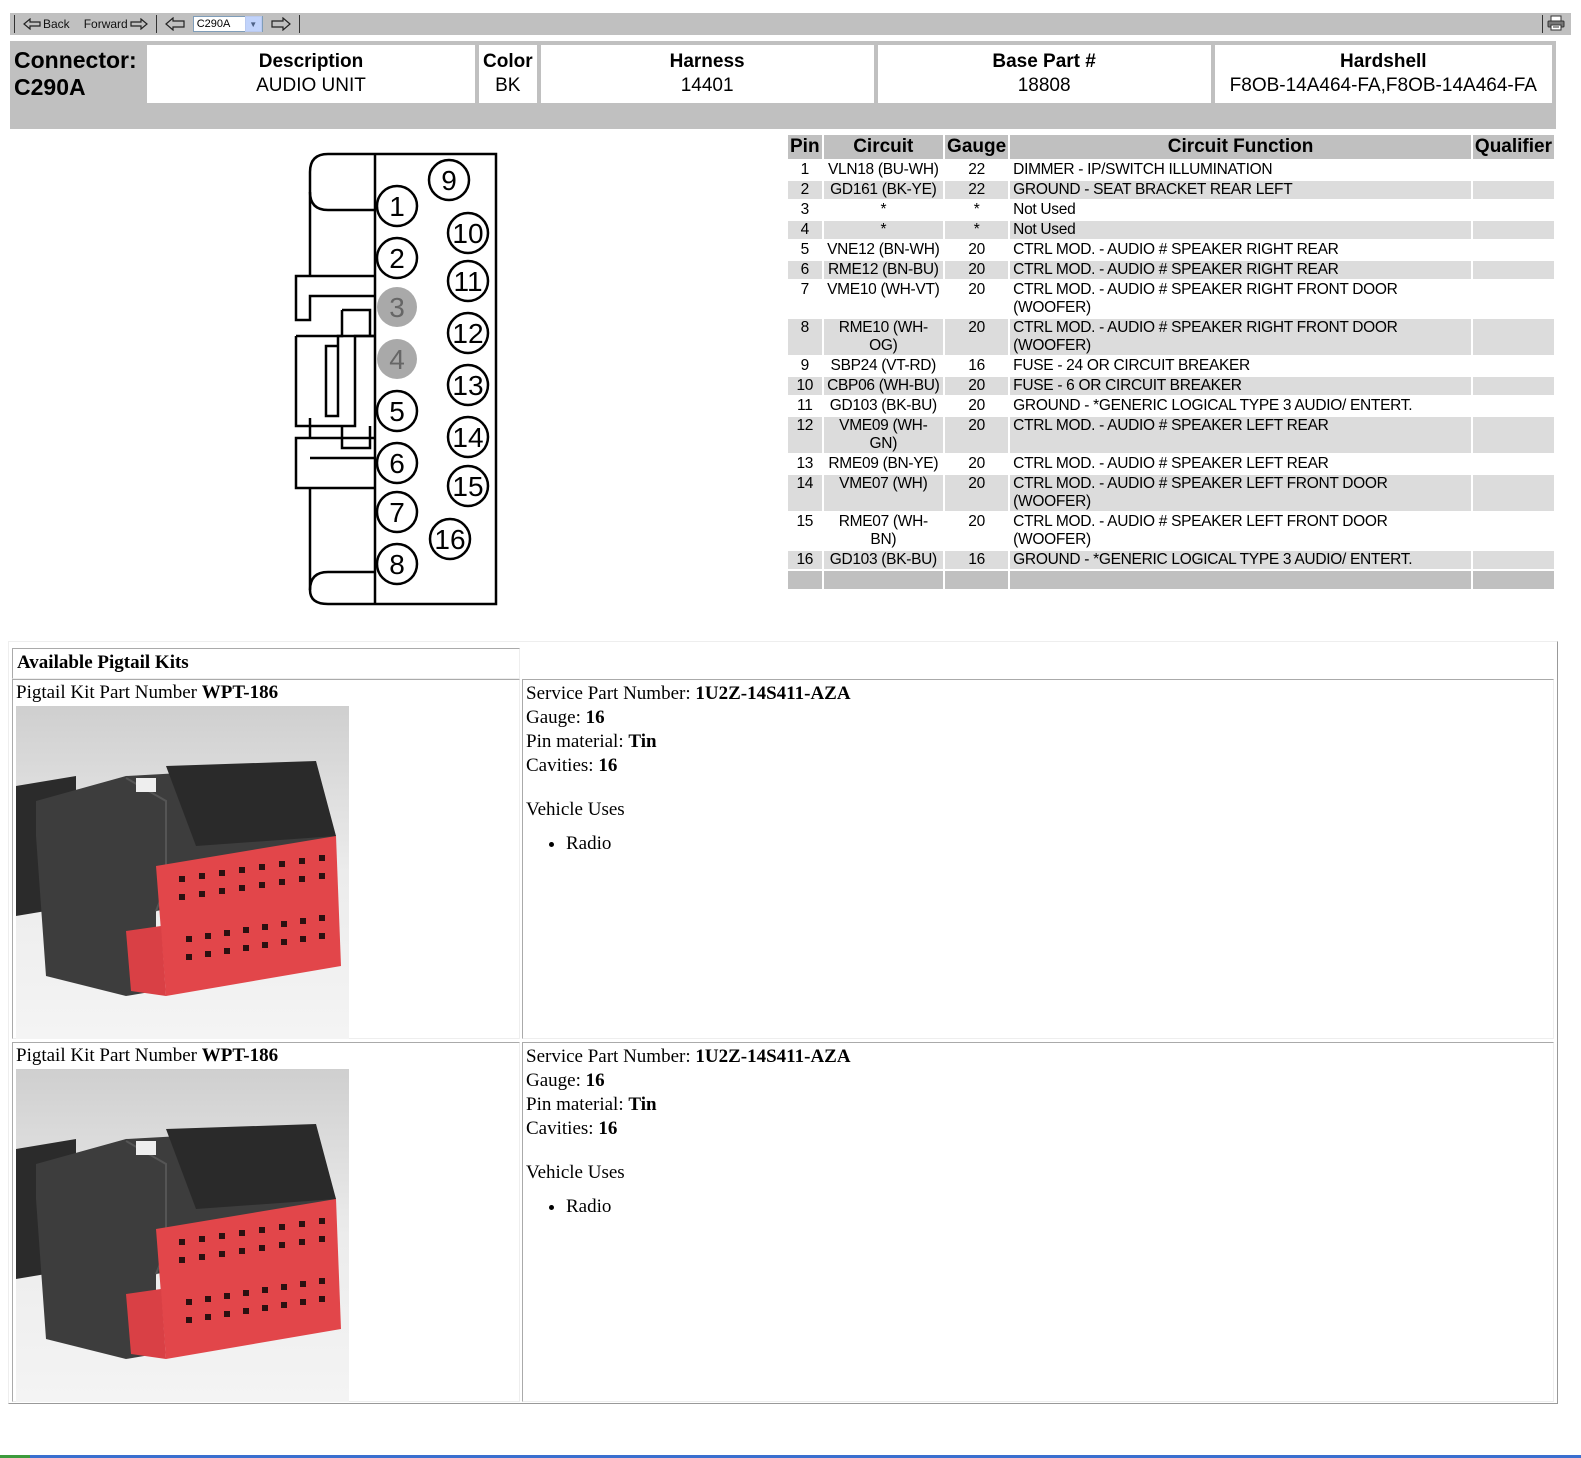 The height and width of the screenshot is (1458, 1581). Describe the element at coordinates (449, 180) in the screenshot. I see `pin-9-label: 9` at that location.